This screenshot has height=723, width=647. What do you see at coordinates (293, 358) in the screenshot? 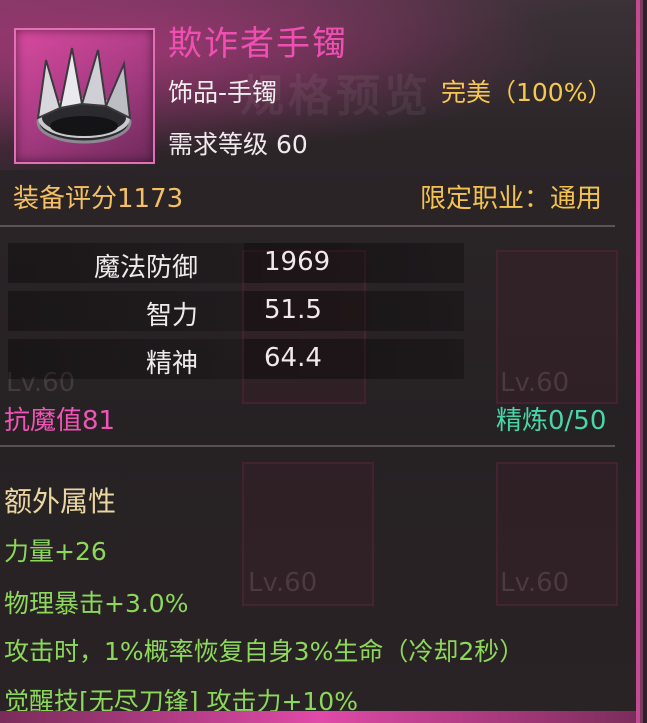
I see `stat-value: 64.4` at bounding box center [293, 358].